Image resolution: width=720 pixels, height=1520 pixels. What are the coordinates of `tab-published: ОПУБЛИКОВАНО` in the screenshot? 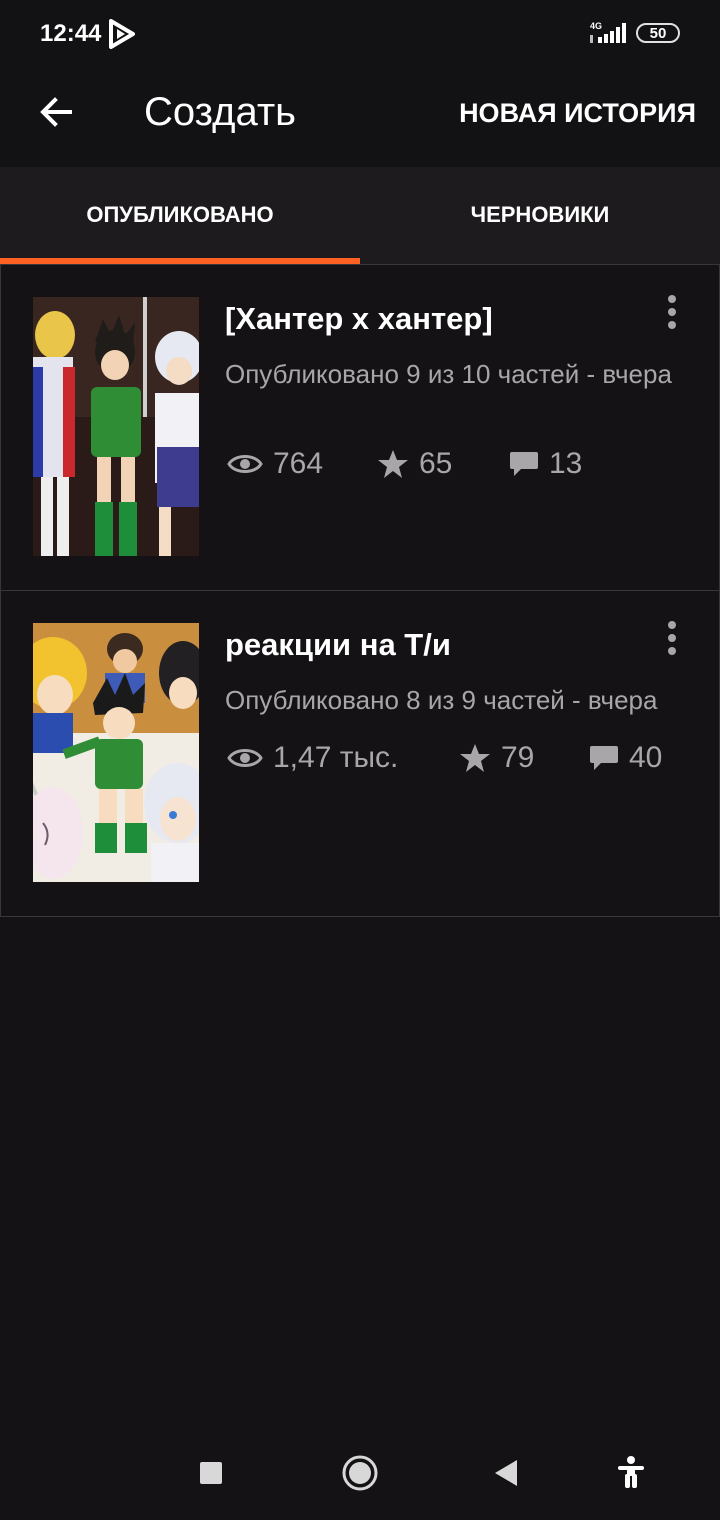 It's located at (180, 215).